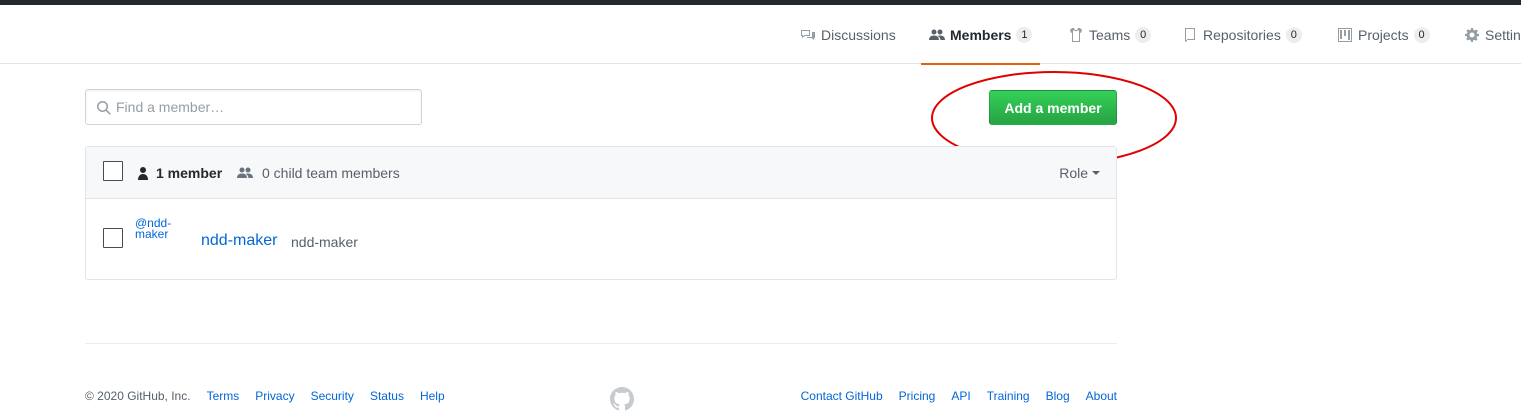 This screenshot has width=1521, height=417. I want to click on tab-settings: Settings, so click(1492, 34).